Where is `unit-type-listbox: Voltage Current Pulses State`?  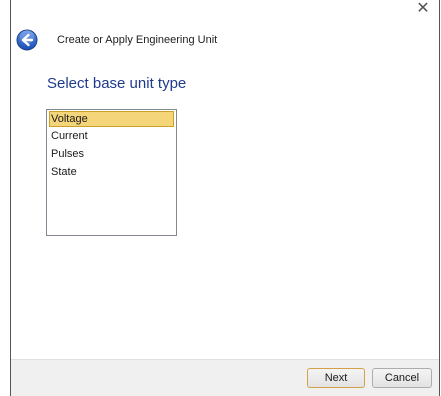
unit-type-listbox: Voltage Current Pulses State is located at coordinates (111, 172).